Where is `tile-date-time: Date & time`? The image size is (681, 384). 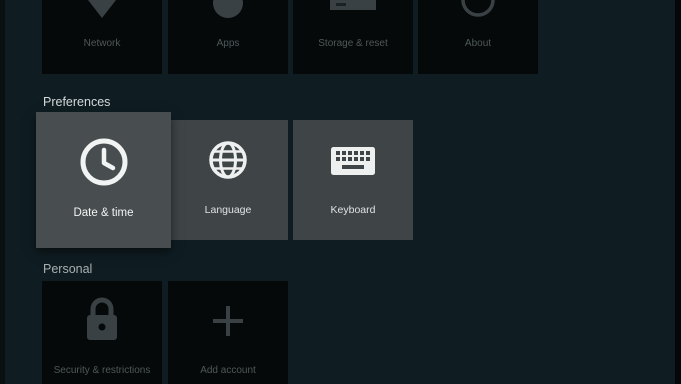
tile-date-time: Date & time is located at coordinates (103, 180).